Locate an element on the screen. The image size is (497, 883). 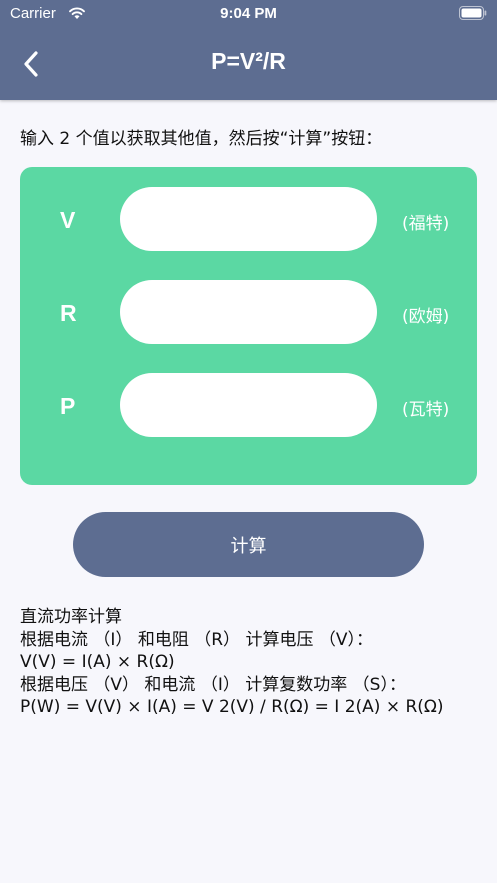
info-line: 直流功率计算 is located at coordinates (71, 617).